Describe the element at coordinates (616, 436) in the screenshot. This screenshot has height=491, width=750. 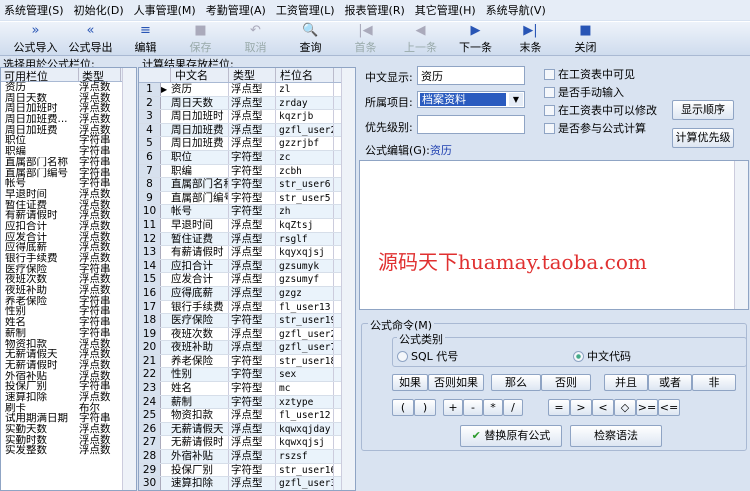
I see `check-syntax-button: 检察语法` at that location.